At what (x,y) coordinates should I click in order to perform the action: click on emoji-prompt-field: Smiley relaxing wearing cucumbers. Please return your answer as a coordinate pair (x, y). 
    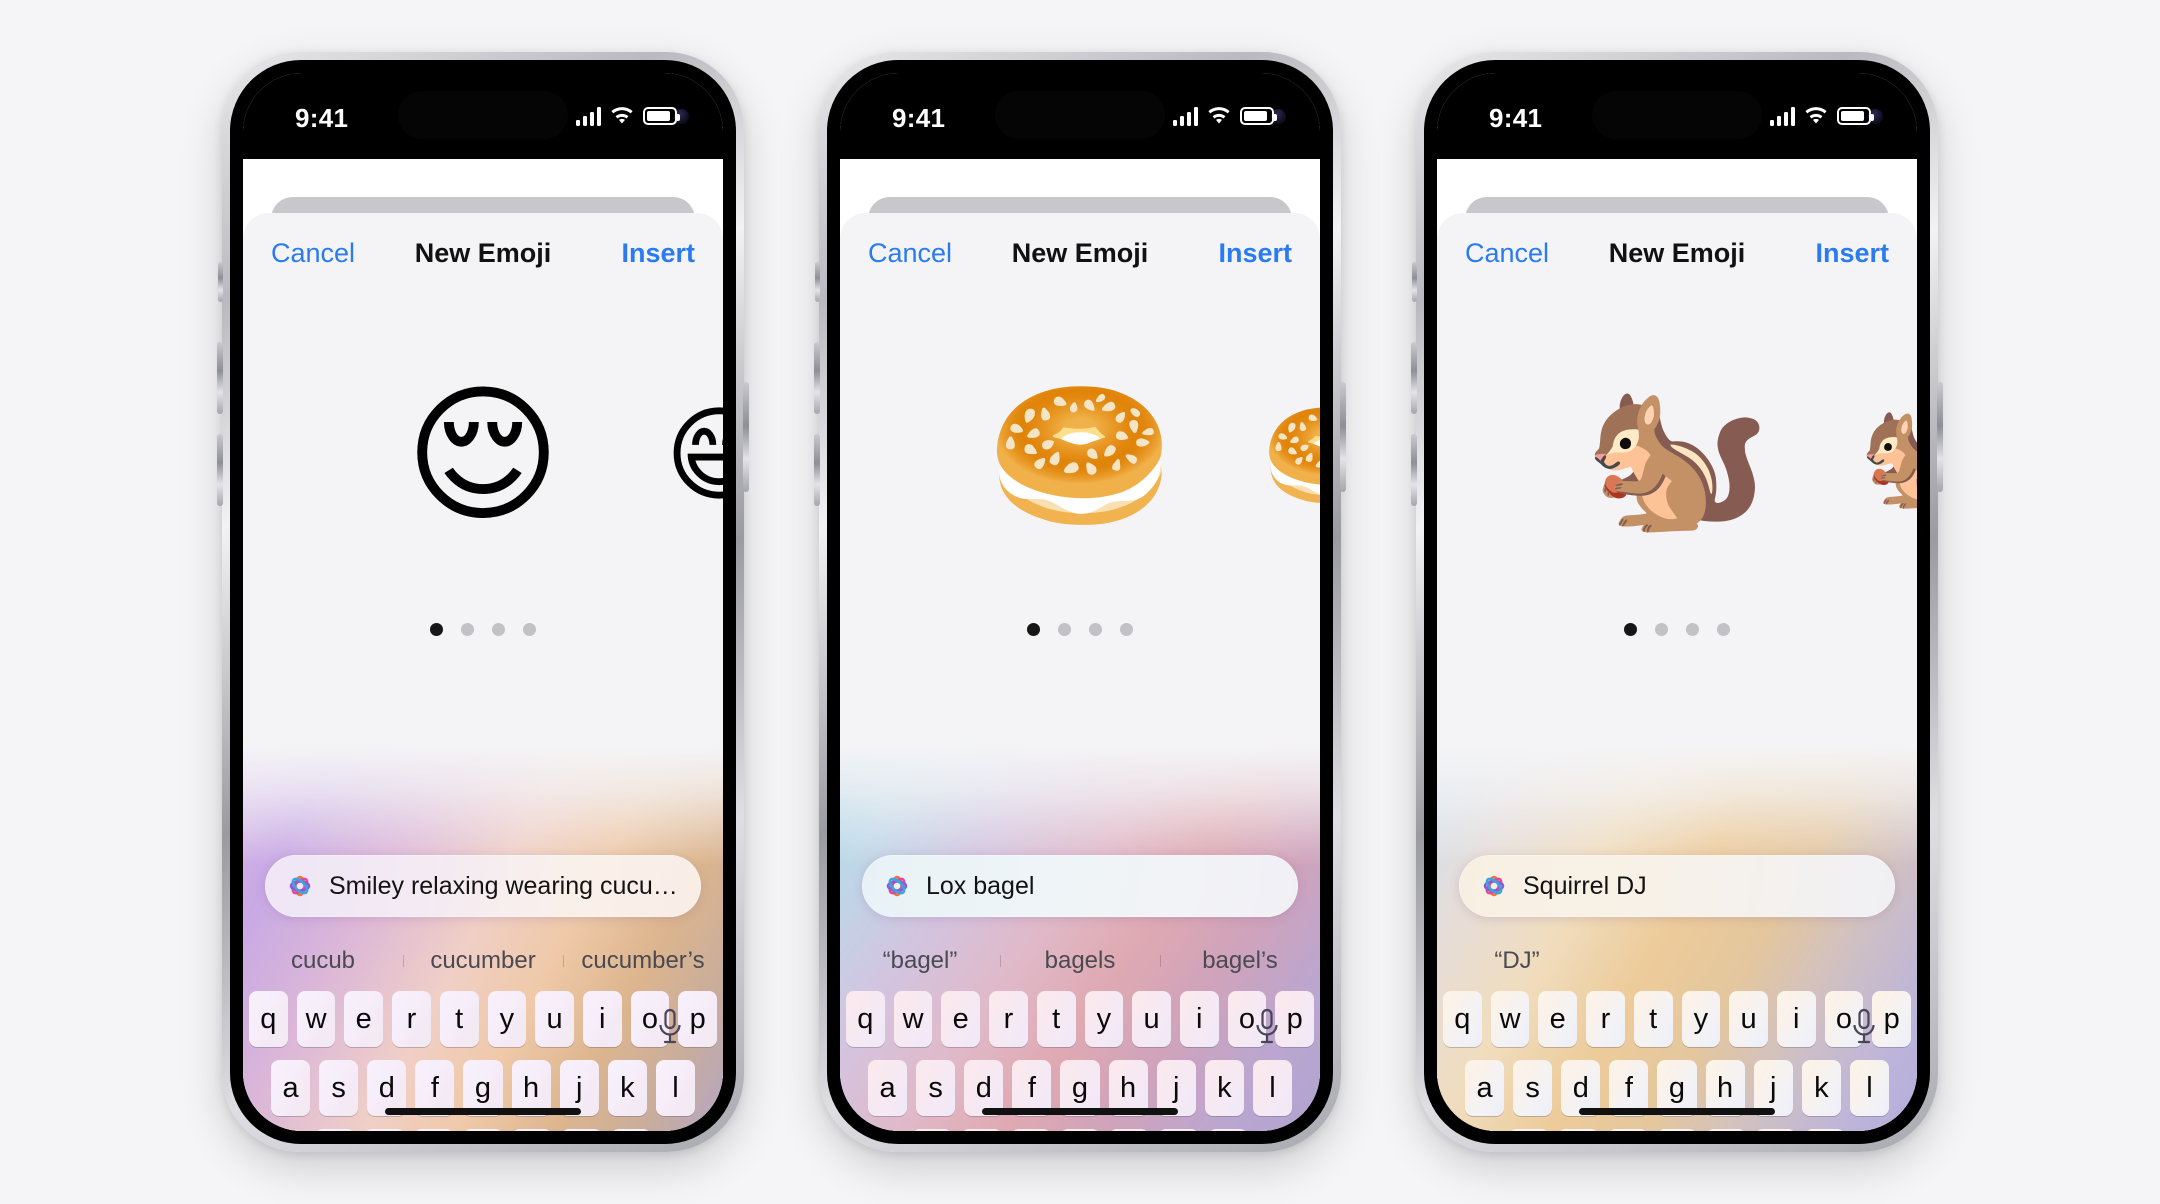
    Looking at the image, I should click on (483, 886).